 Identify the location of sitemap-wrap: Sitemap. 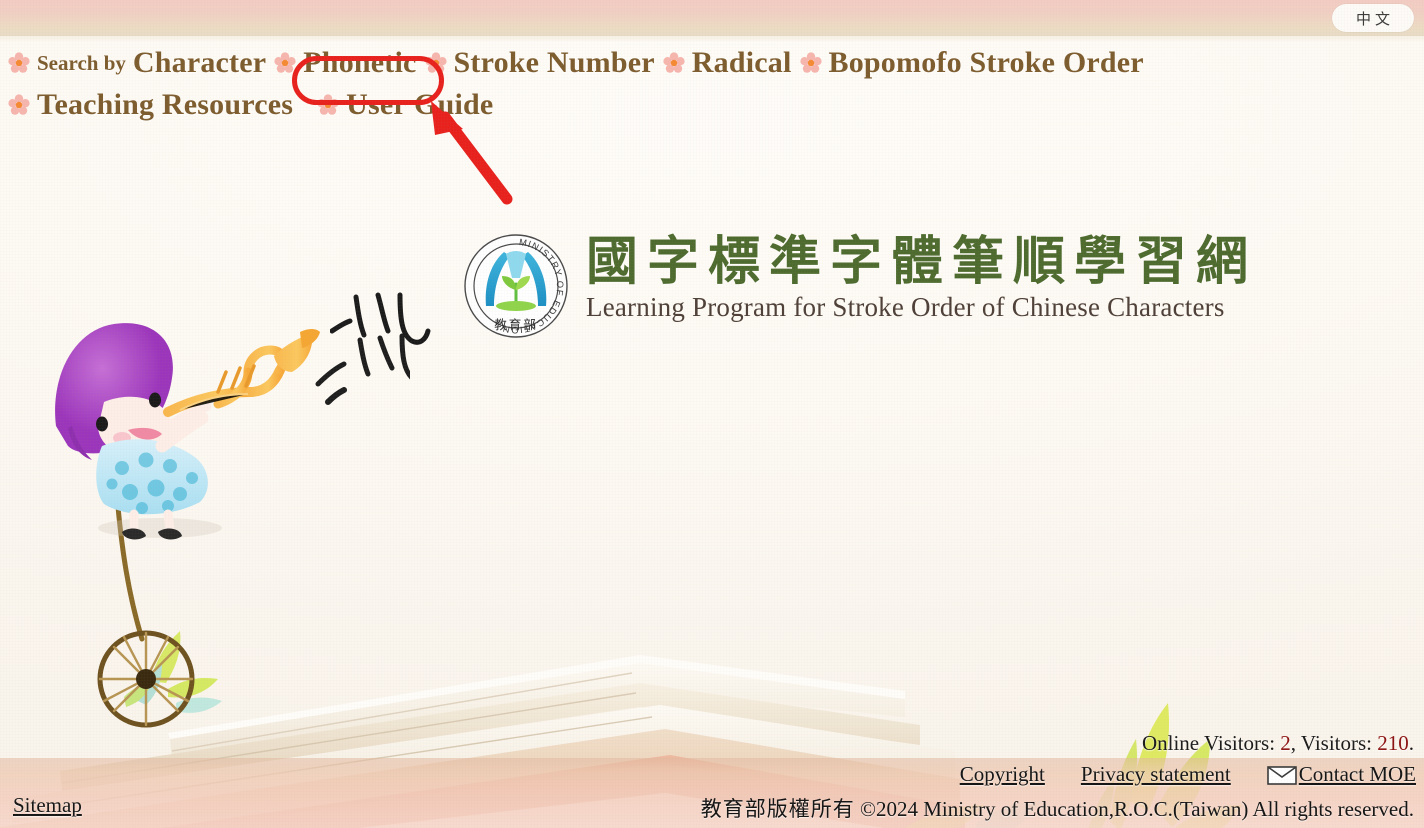
(47, 805).